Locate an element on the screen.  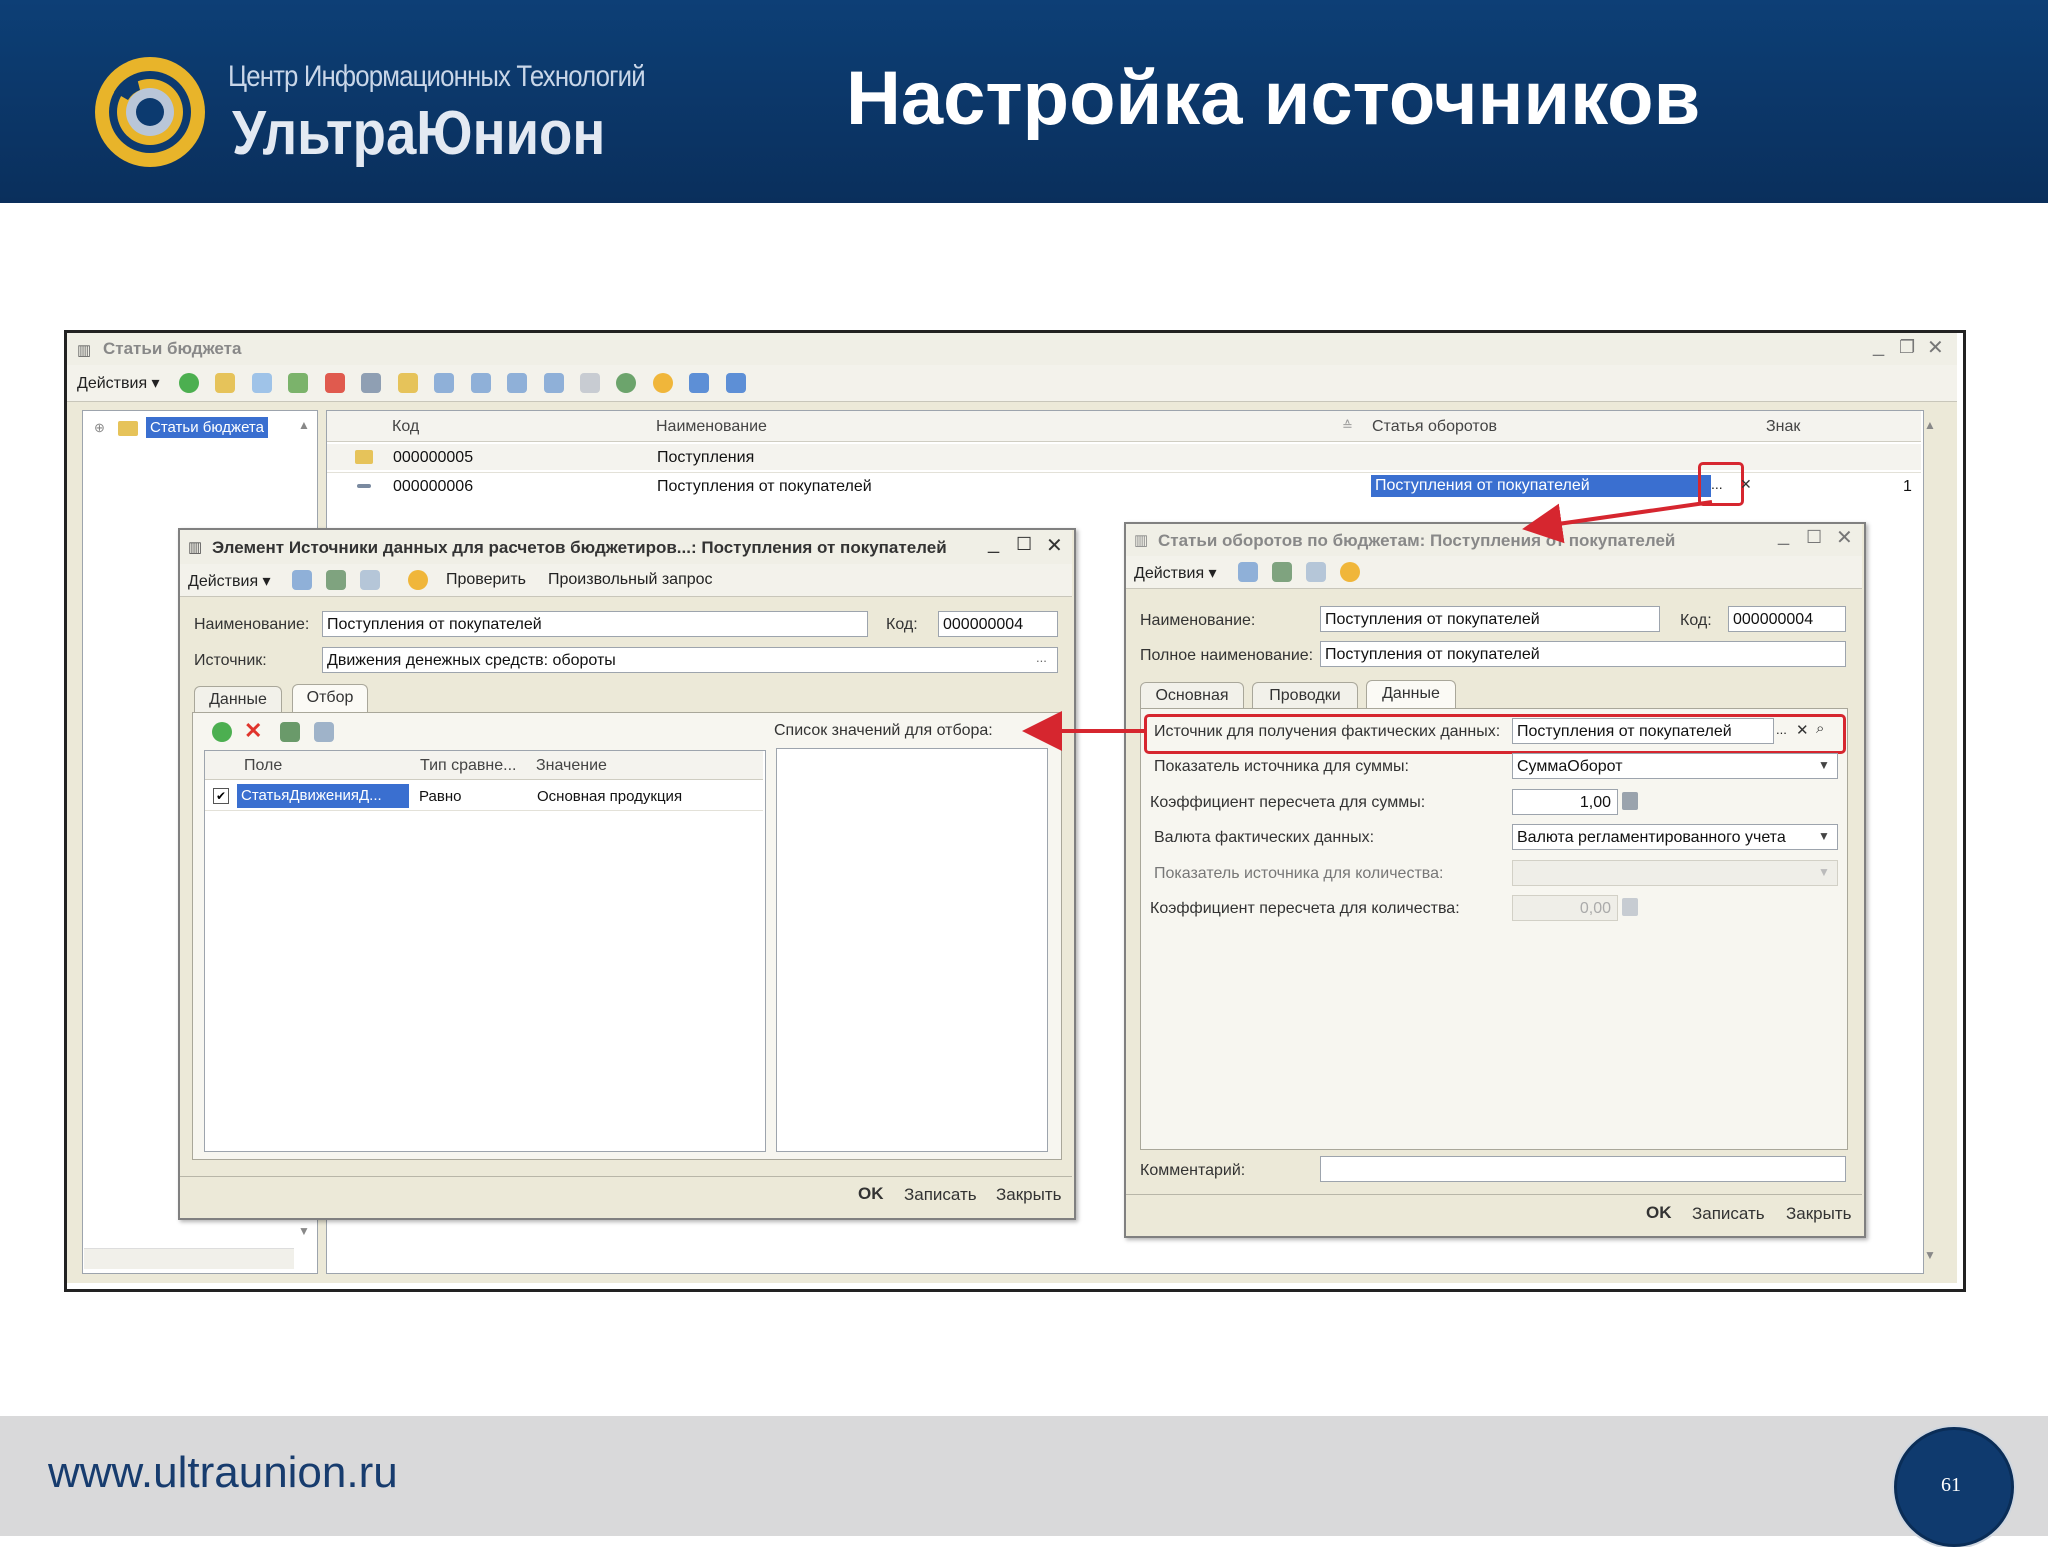
annotation-arrows is located at coordinates (1367, 625).